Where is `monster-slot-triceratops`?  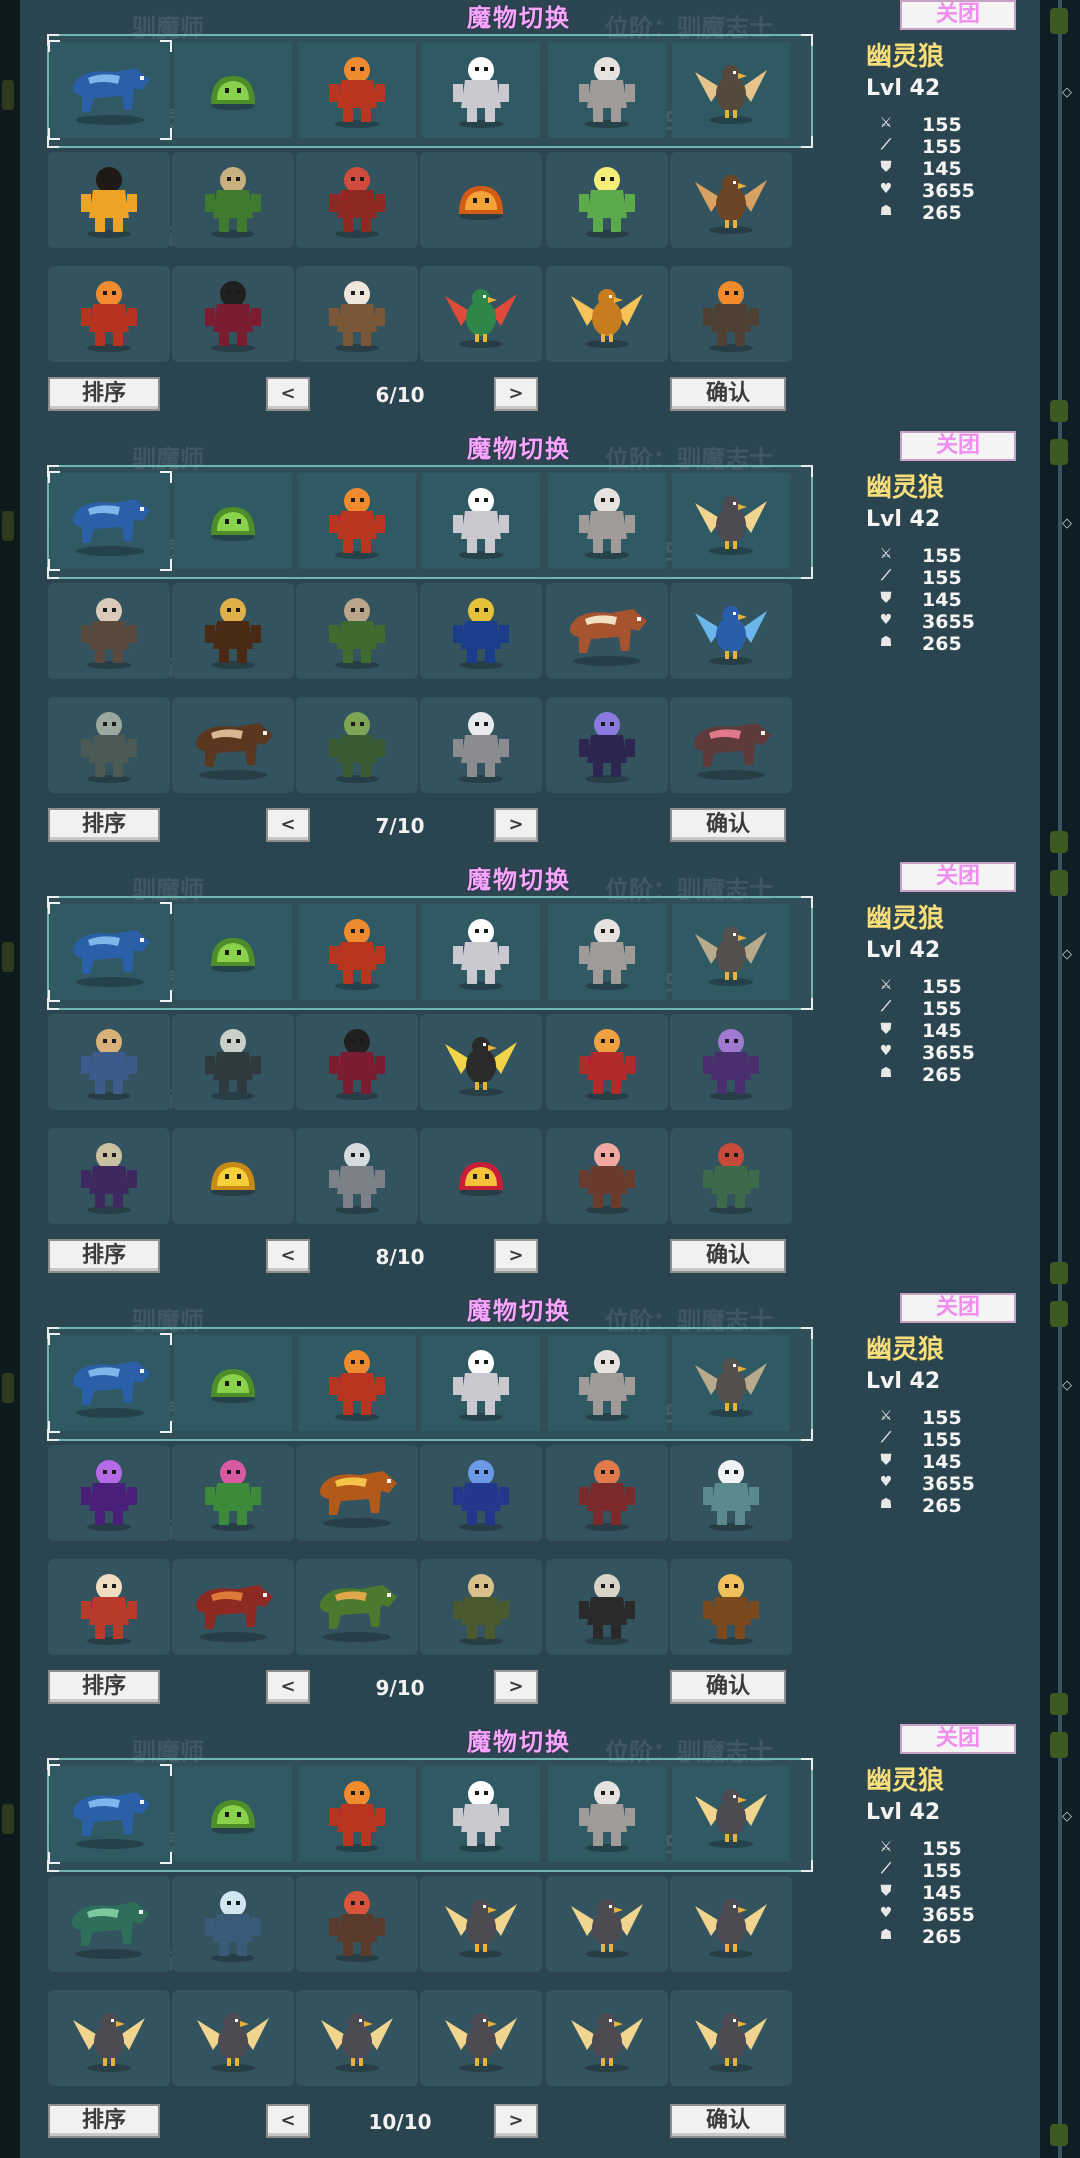 monster-slot-triceratops is located at coordinates (357, 1607).